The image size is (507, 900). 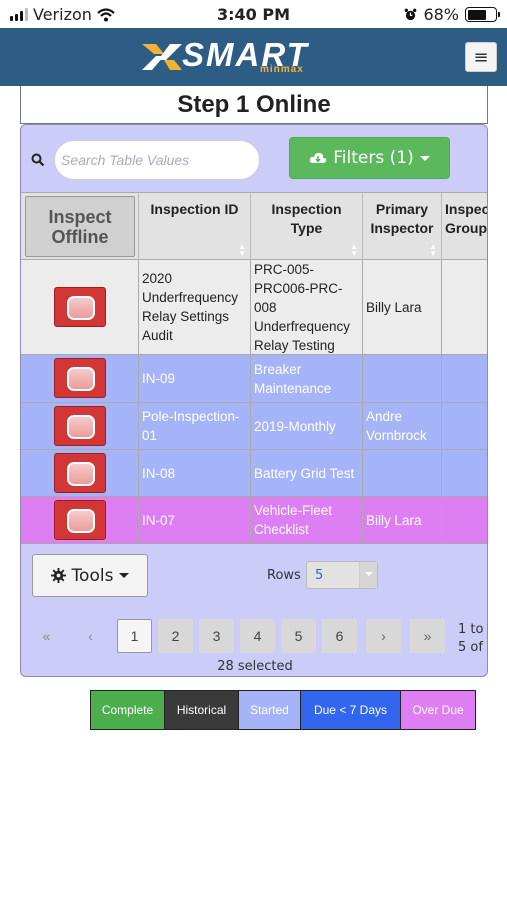 What do you see at coordinates (195, 426) in the screenshot?
I see `inspection-id-cell: Pole-Inspection-01` at bounding box center [195, 426].